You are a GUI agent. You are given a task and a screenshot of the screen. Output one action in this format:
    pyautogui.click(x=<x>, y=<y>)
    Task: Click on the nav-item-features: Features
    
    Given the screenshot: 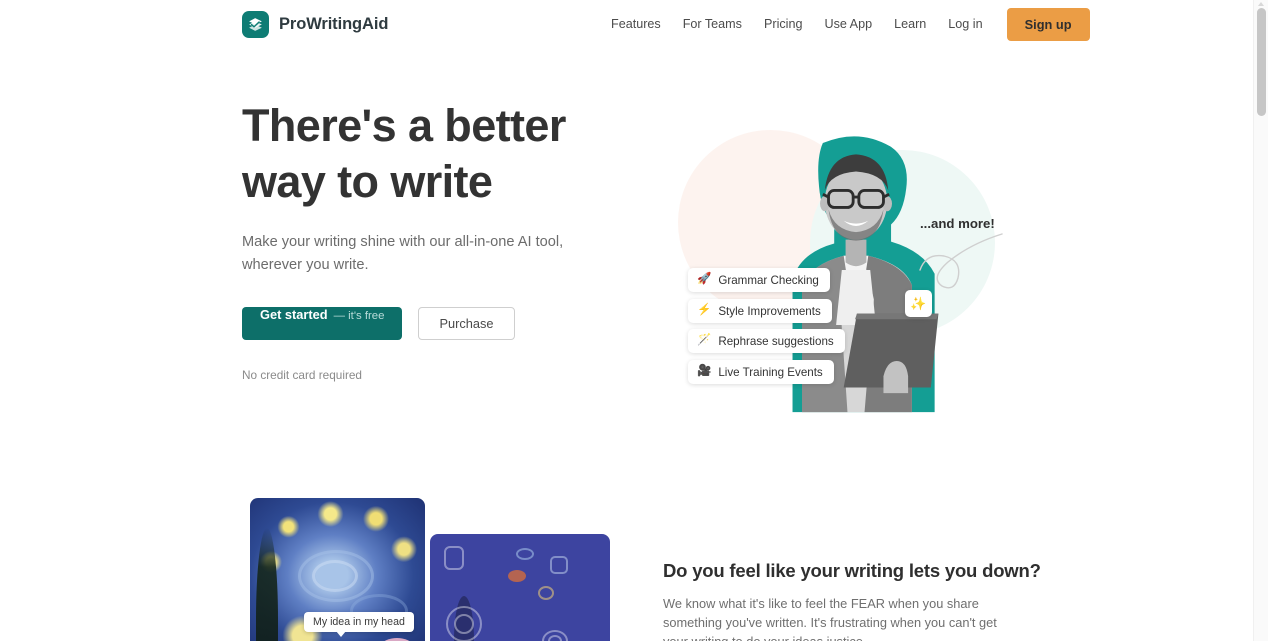 What is the action you would take?
    pyautogui.click(x=636, y=24)
    